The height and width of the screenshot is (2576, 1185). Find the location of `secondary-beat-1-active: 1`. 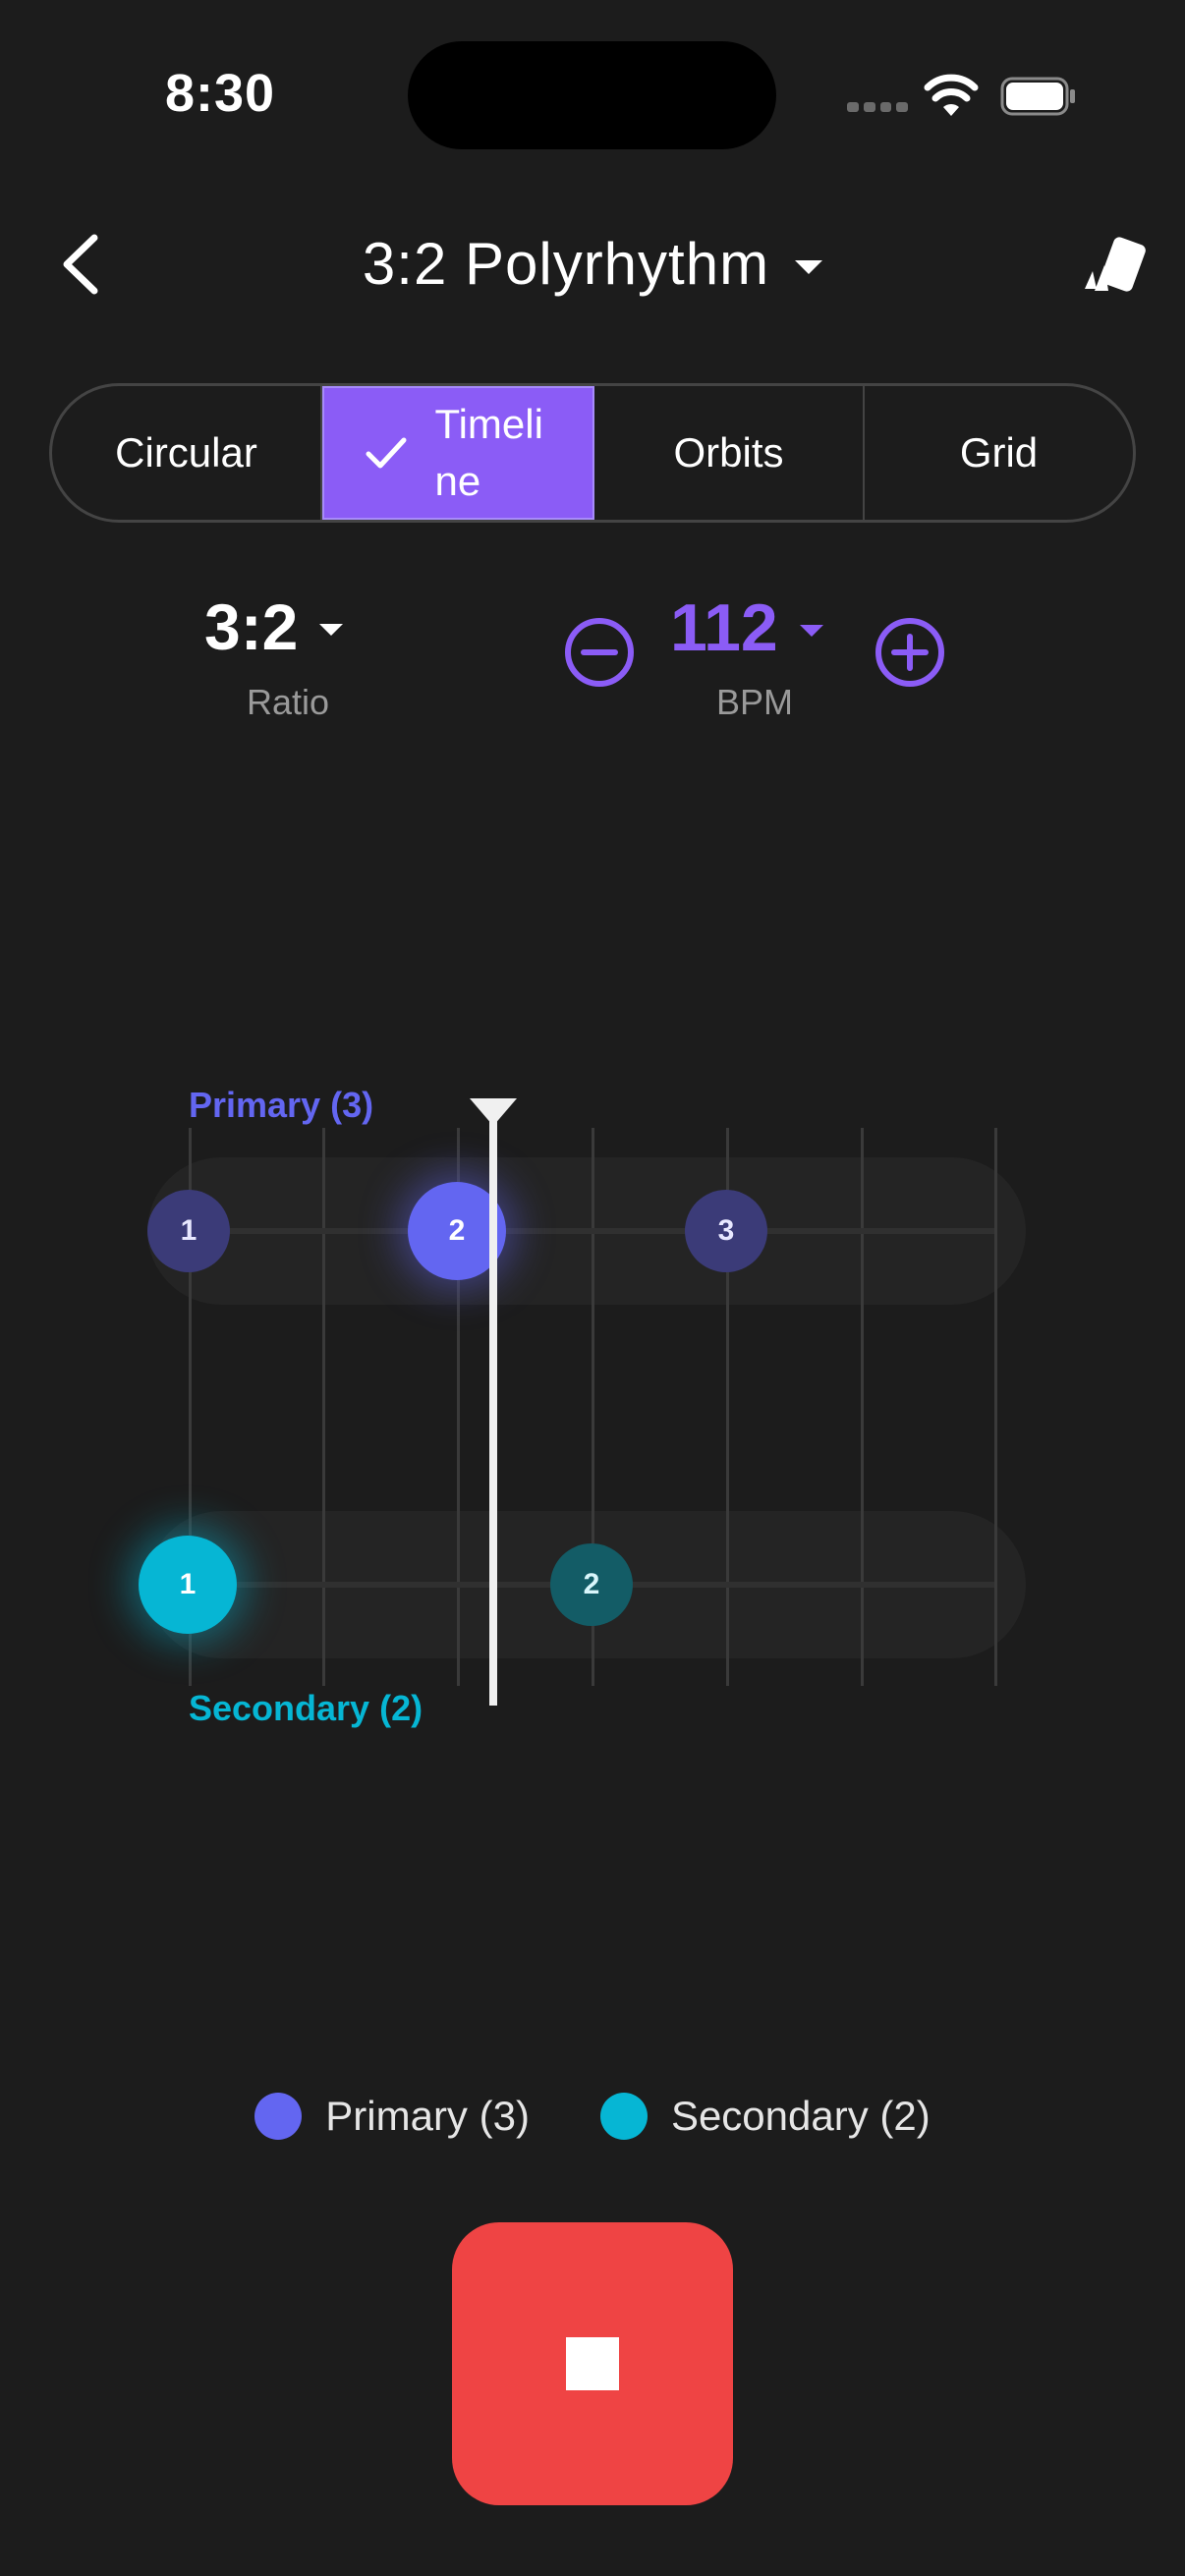

secondary-beat-1-active: 1 is located at coordinates (188, 1585).